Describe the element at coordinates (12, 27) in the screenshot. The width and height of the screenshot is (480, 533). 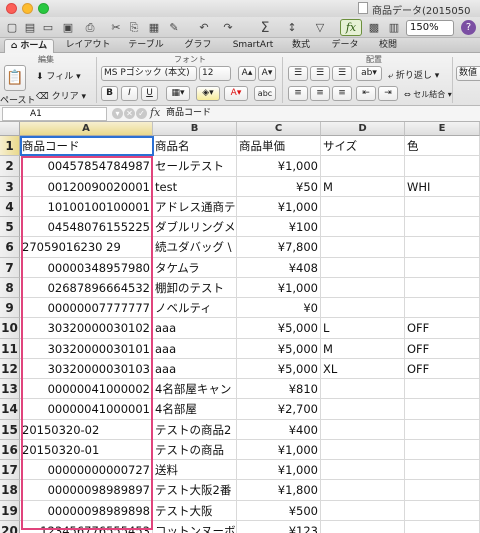
I see `new-icon: ▢` at that location.